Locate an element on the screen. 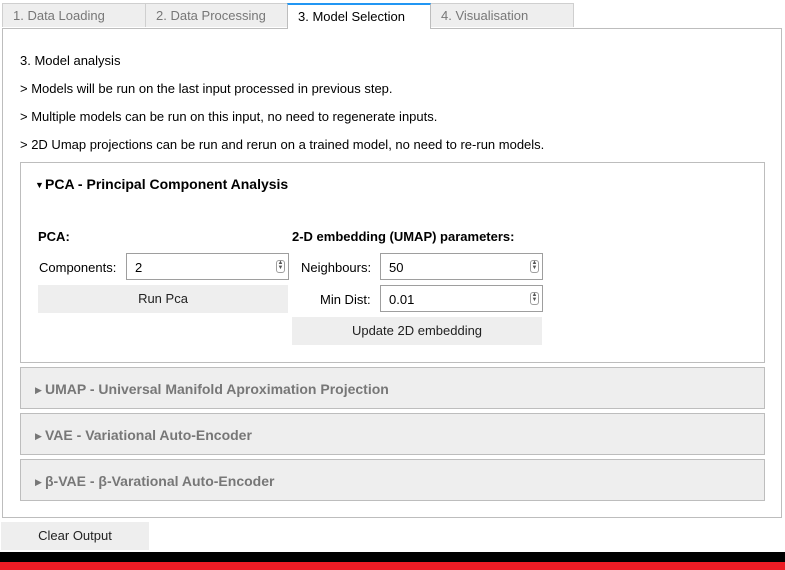 This screenshot has width=785, height=570. components-input: 2 ▲ ▼ is located at coordinates (207, 266).